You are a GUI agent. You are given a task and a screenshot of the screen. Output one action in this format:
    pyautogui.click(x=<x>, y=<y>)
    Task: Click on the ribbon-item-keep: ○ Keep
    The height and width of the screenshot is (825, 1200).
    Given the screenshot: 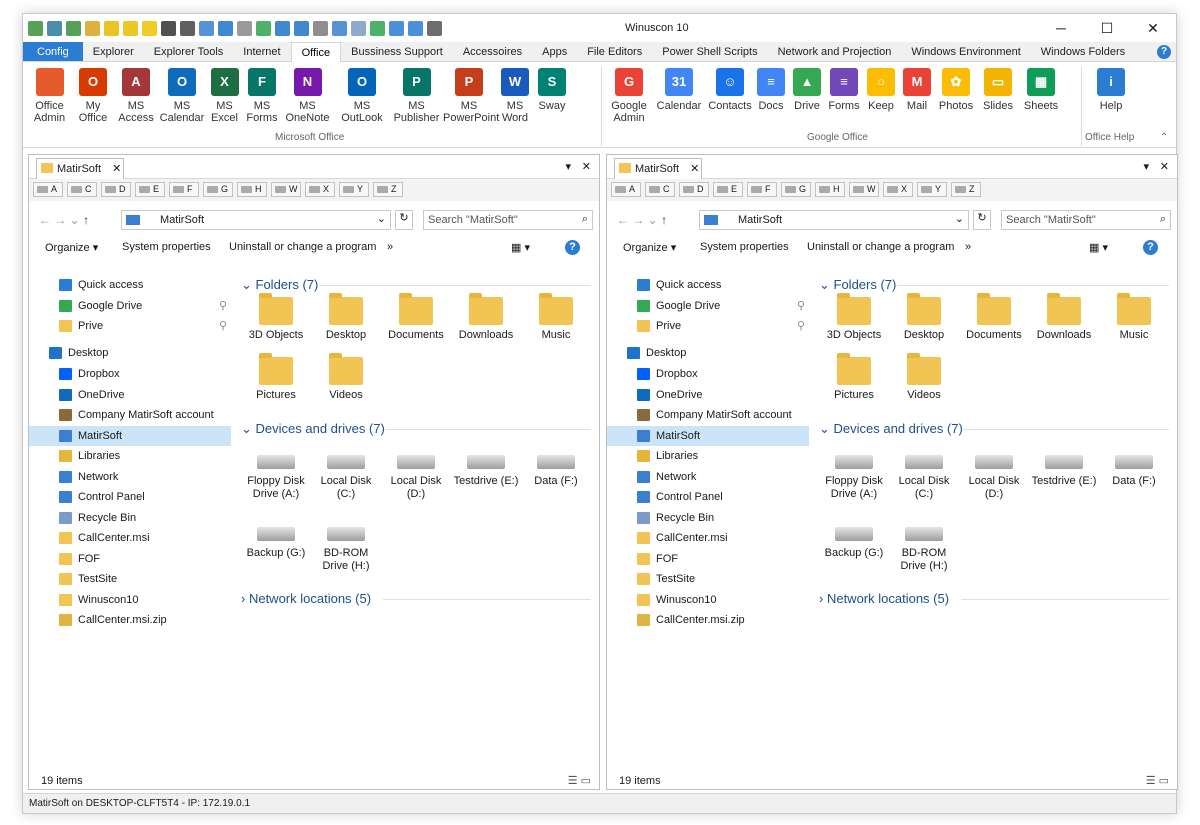 What is the action you would take?
    pyautogui.click(x=881, y=90)
    